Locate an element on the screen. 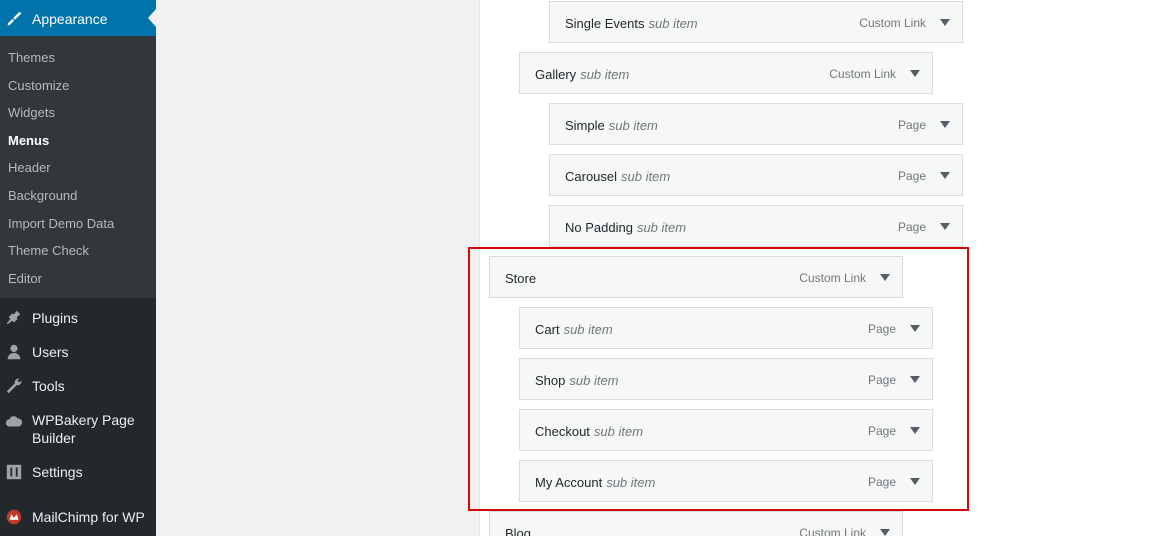  submenu-import-demo-data: Import Demo Data is located at coordinates (61, 223).